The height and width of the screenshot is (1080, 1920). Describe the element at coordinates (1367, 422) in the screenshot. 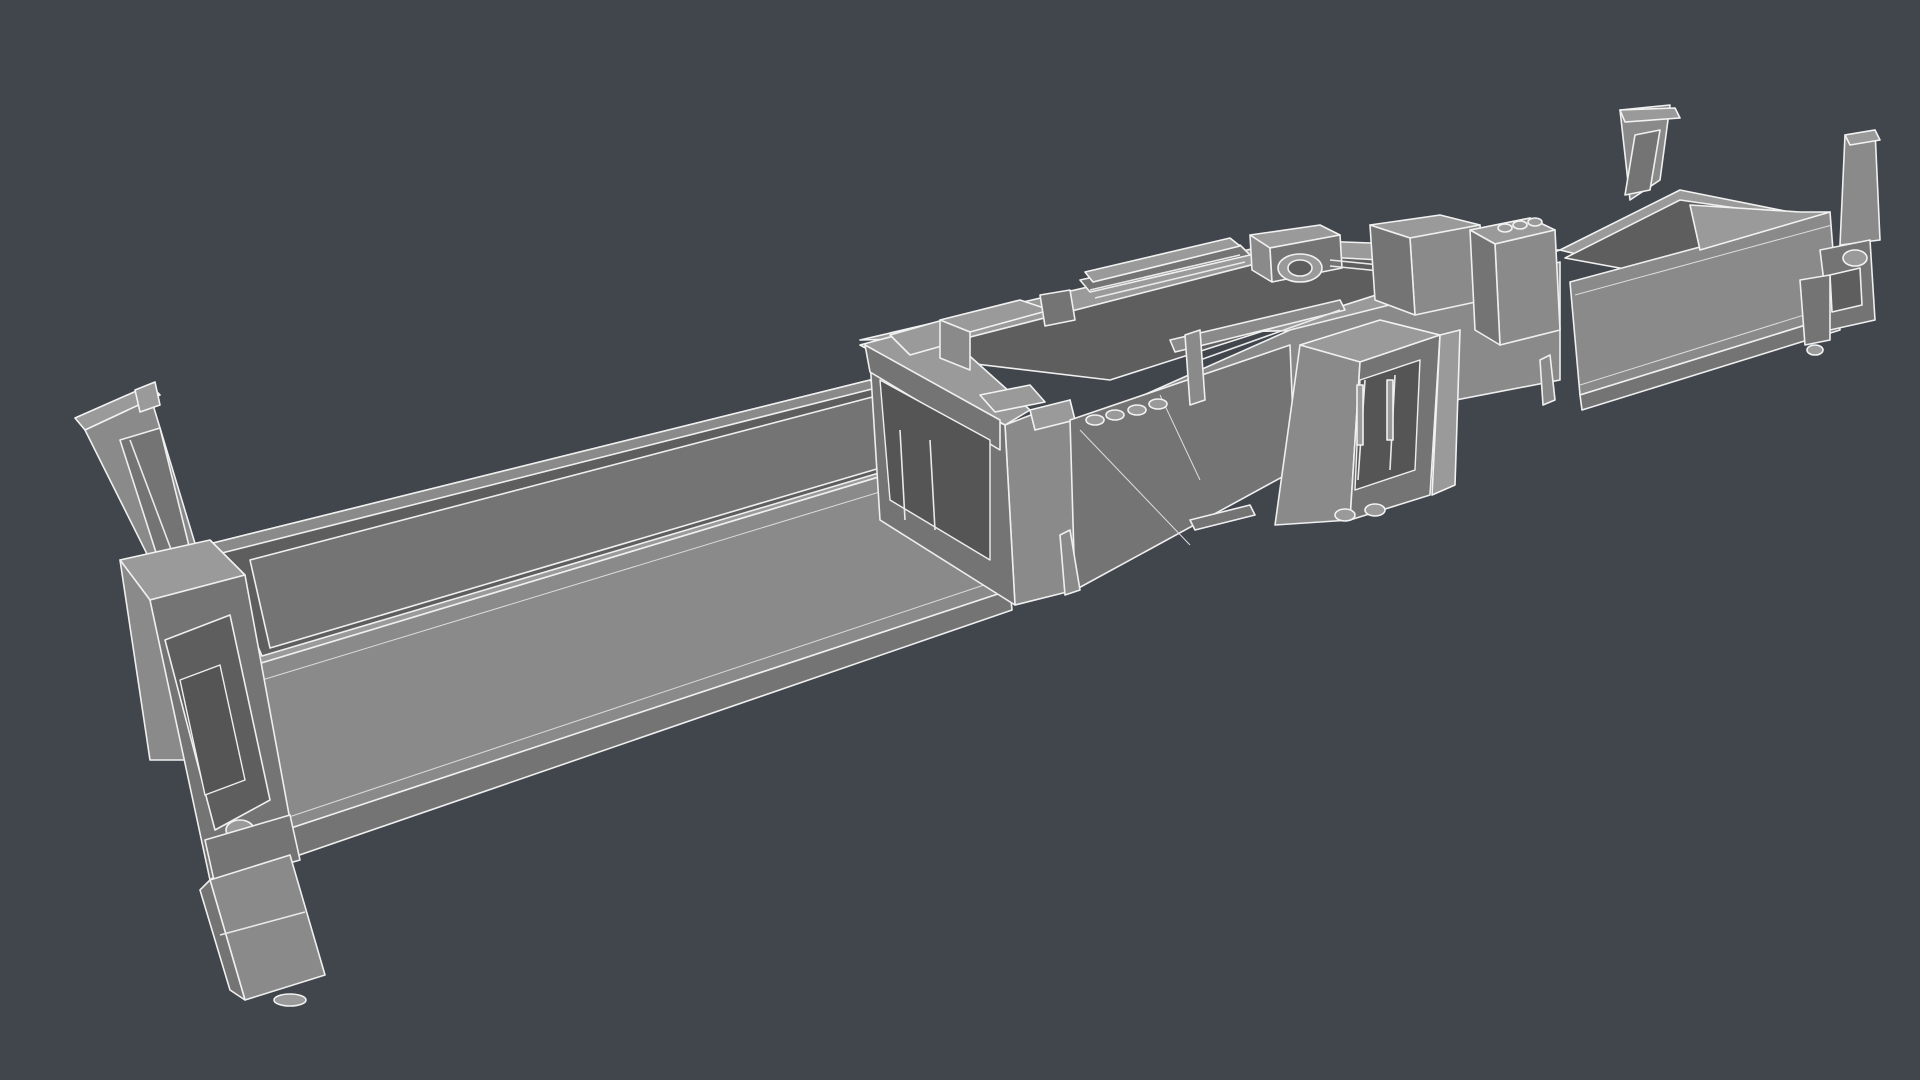

I see `carriage-block` at that location.